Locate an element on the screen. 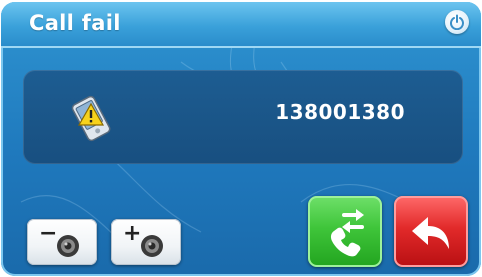 This screenshot has width=482, height=277. redial-icon is located at coordinates (347, 233).